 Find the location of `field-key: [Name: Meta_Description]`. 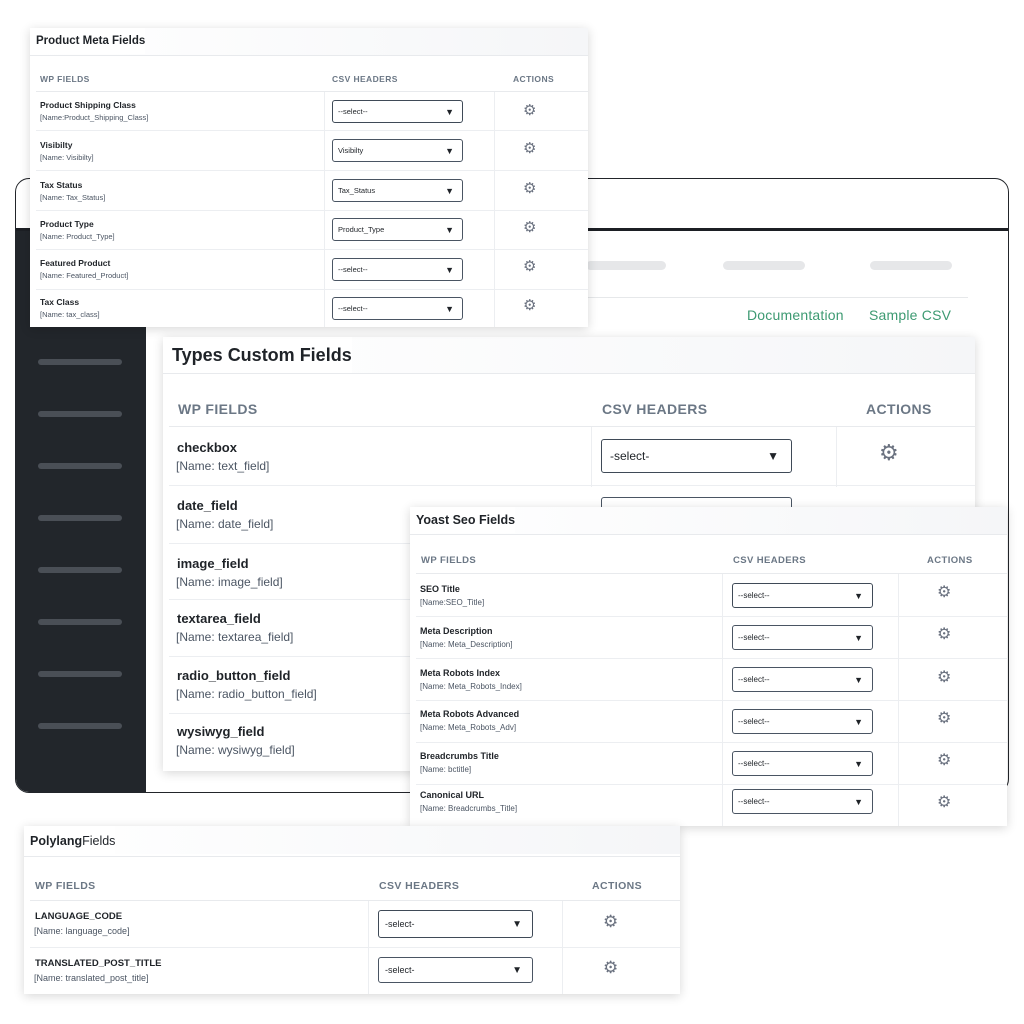

field-key: [Name: Meta_Description] is located at coordinates (466, 644).